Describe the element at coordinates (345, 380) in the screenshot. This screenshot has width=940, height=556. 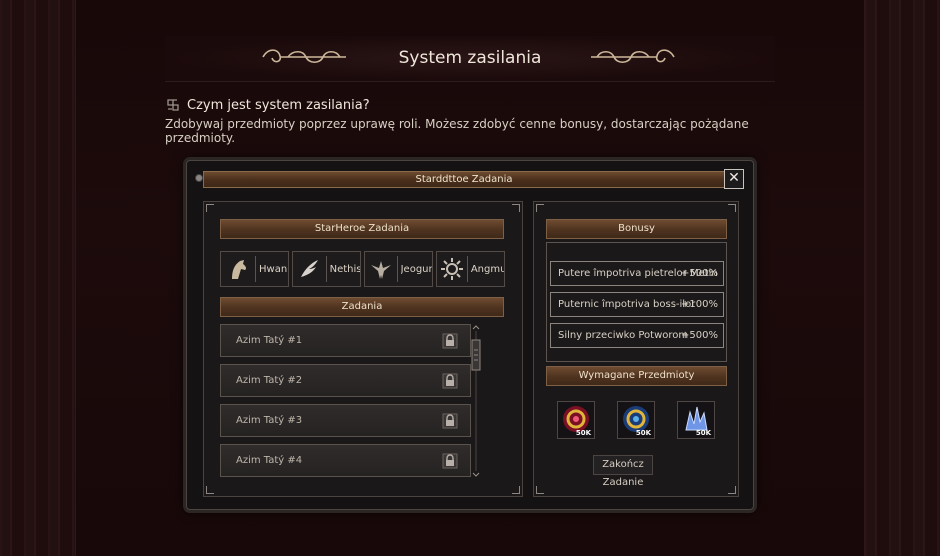
I see `task-row: Azim Tatý #2` at that location.